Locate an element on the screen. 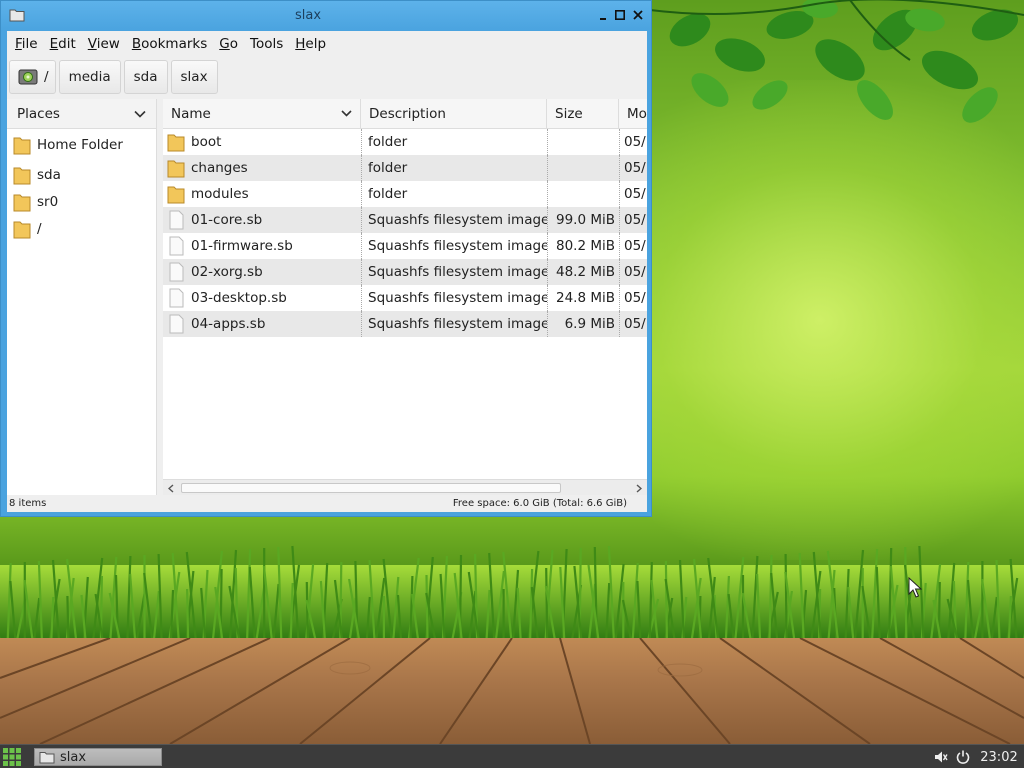 Image resolution: width=1024 pixels, height=768 pixels. file-name: 01-core.sb is located at coordinates (227, 220).